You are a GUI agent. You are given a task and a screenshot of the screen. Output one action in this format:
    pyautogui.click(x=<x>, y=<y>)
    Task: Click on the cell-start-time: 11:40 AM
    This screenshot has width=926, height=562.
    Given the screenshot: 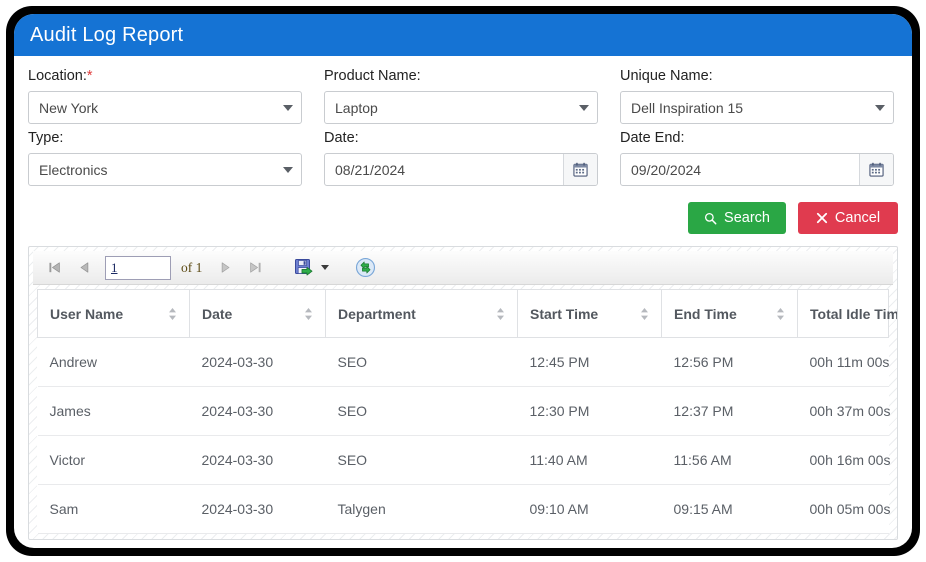 What is the action you would take?
    pyautogui.click(x=589, y=460)
    